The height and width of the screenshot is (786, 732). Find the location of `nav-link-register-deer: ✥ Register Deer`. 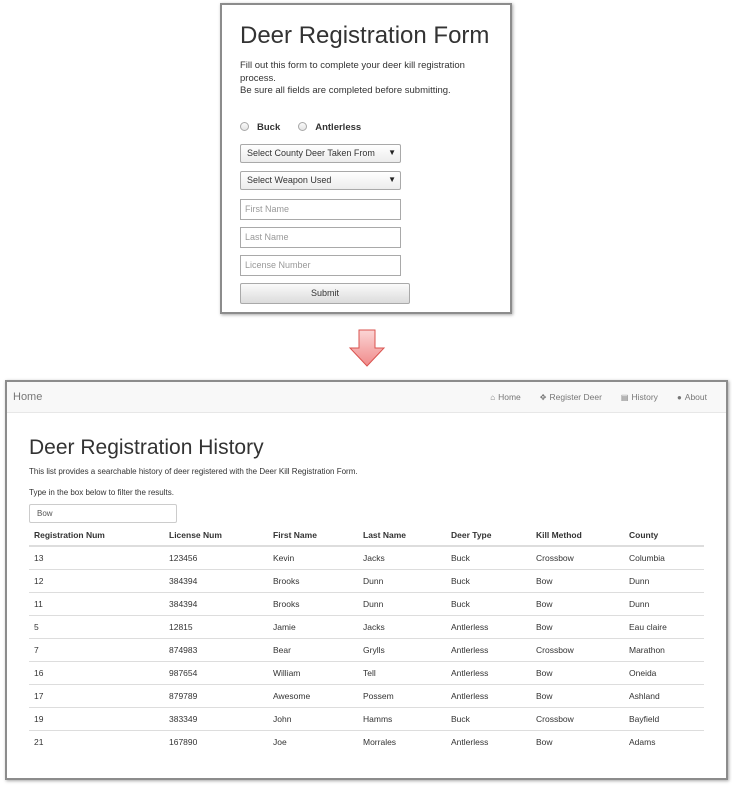

nav-link-register-deer: ✥ Register Deer is located at coordinates (571, 397).